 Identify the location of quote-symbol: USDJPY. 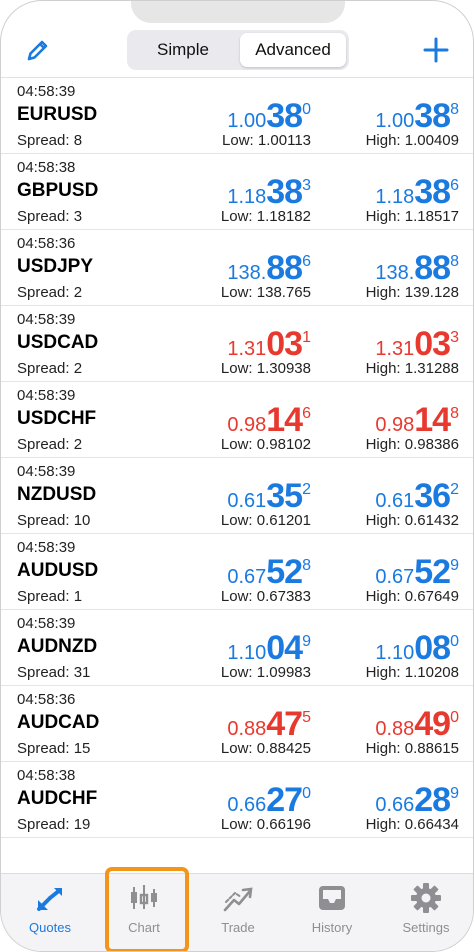
(55, 266).